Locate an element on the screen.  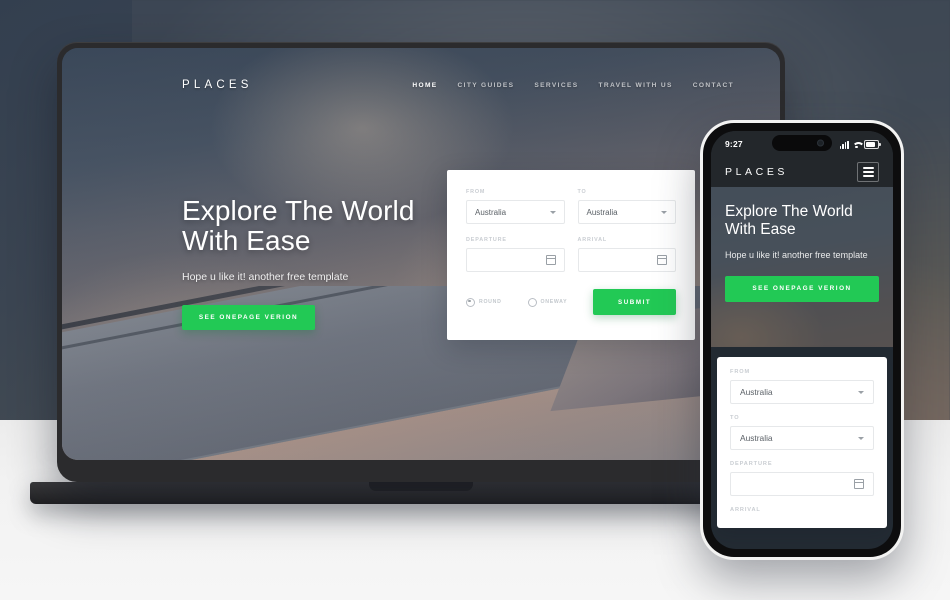
mobile-to-value: Australia is located at coordinates (756, 438).